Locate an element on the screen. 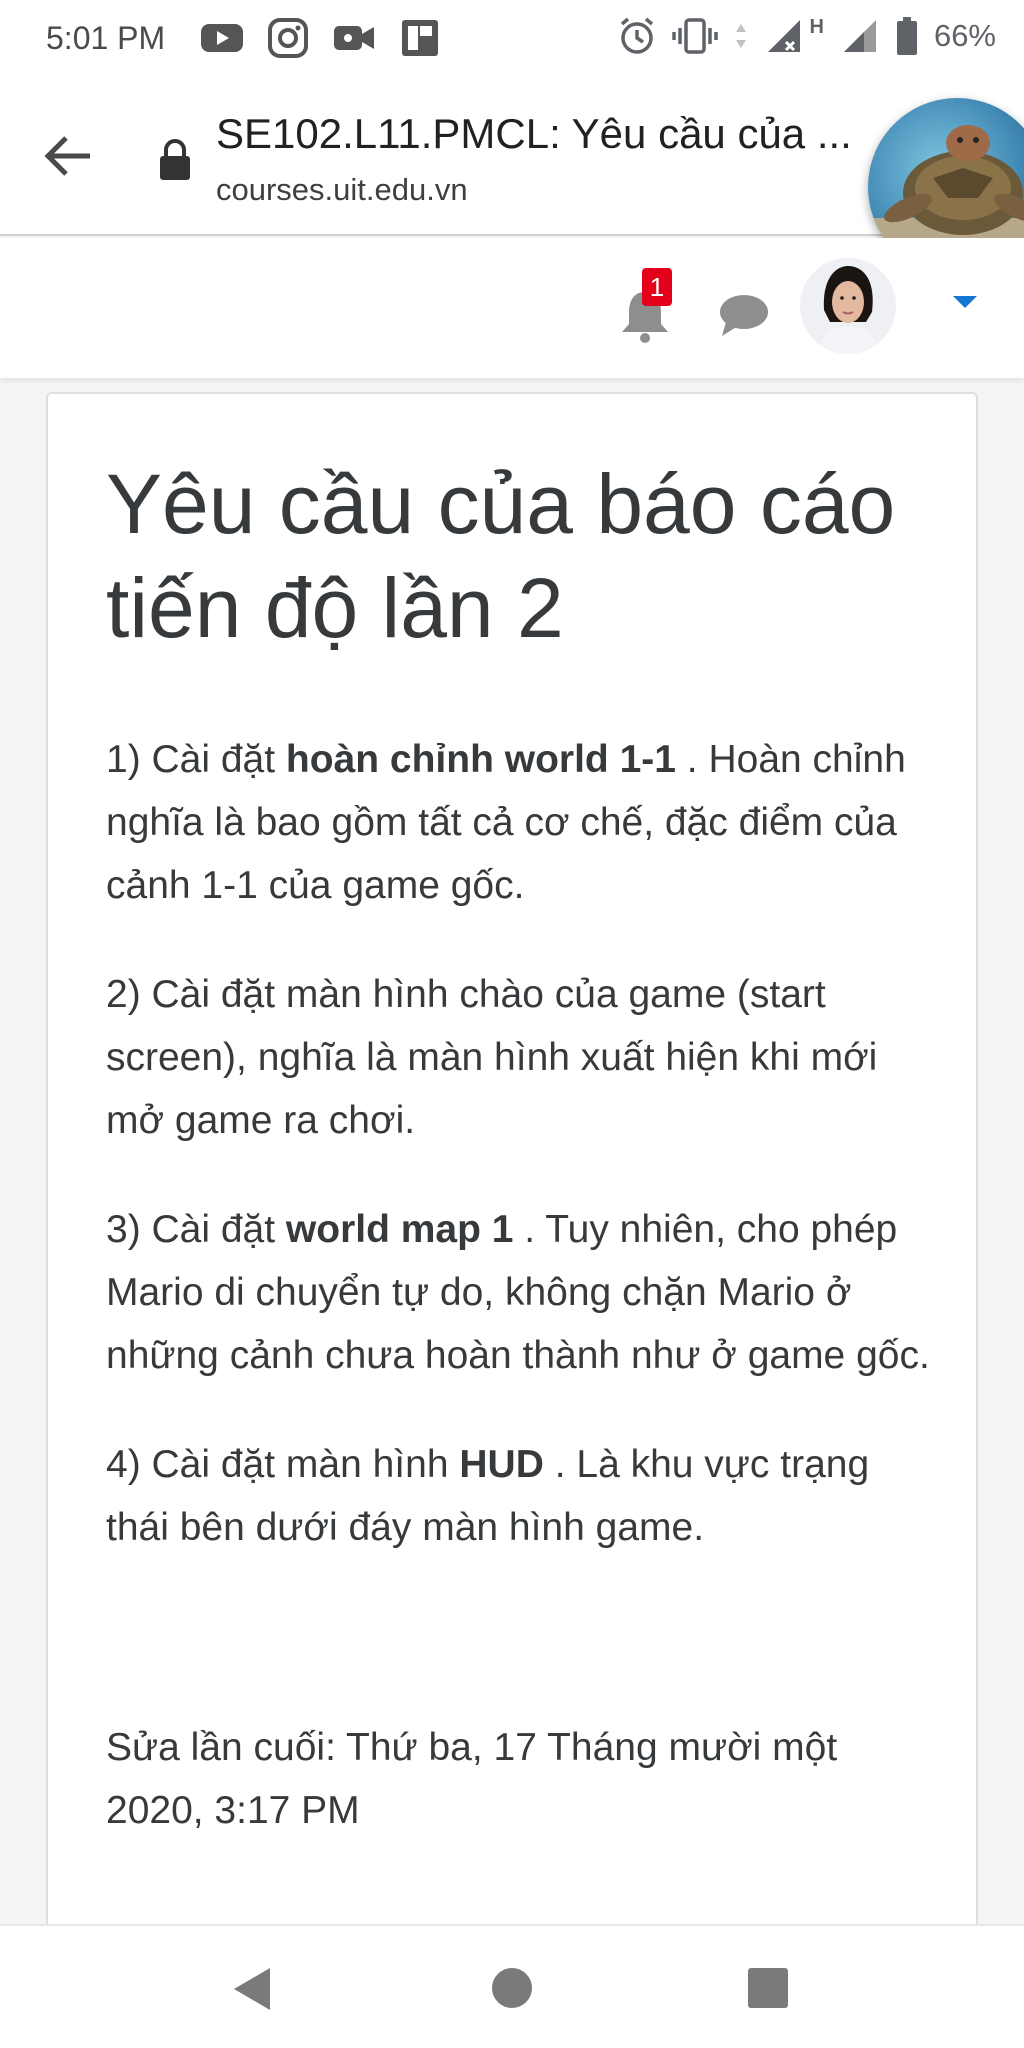 This screenshot has width=1024, height=2048. notification-icons is located at coordinates (321, 38).